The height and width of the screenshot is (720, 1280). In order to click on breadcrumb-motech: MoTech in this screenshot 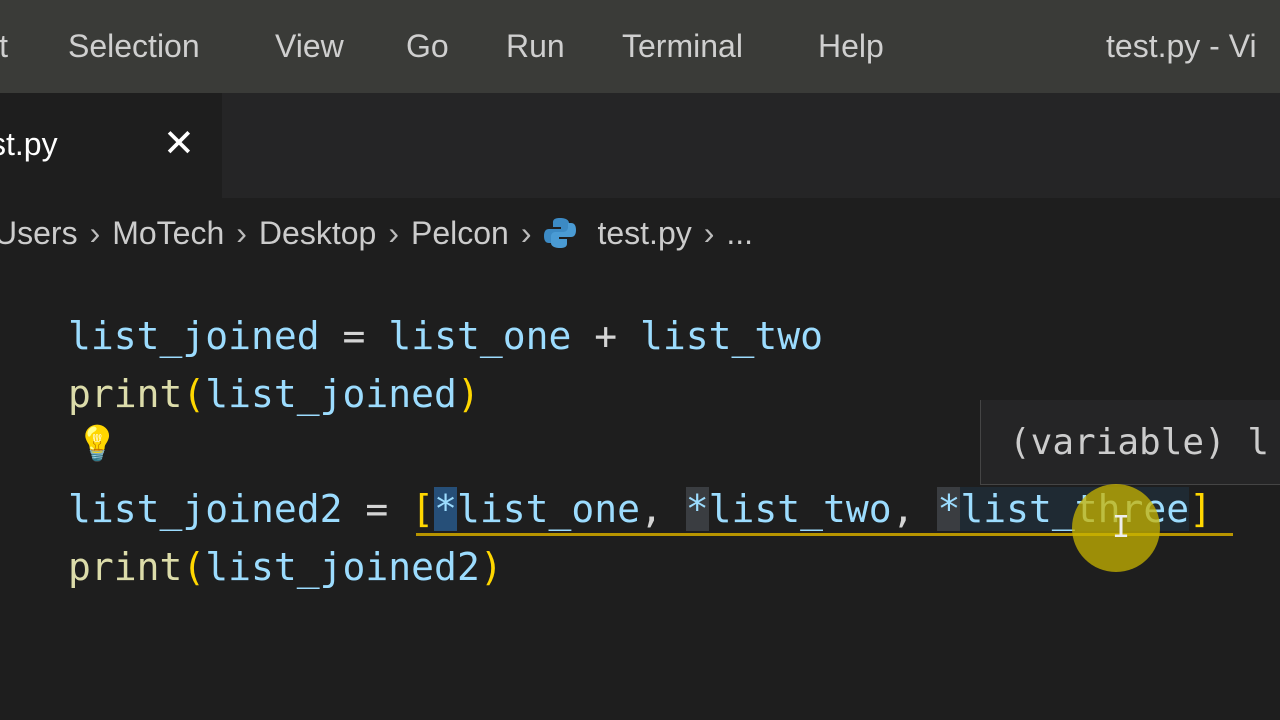, I will do `click(168, 233)`.